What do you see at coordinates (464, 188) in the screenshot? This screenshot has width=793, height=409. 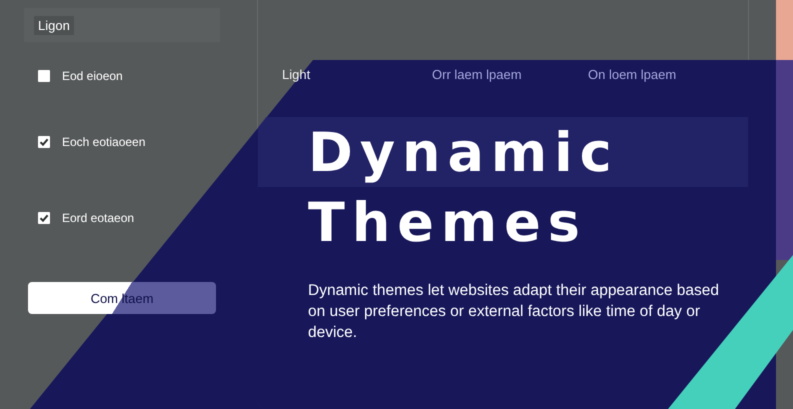 I see `headline: Dynamic Themes` at bounding box center [464, 188].